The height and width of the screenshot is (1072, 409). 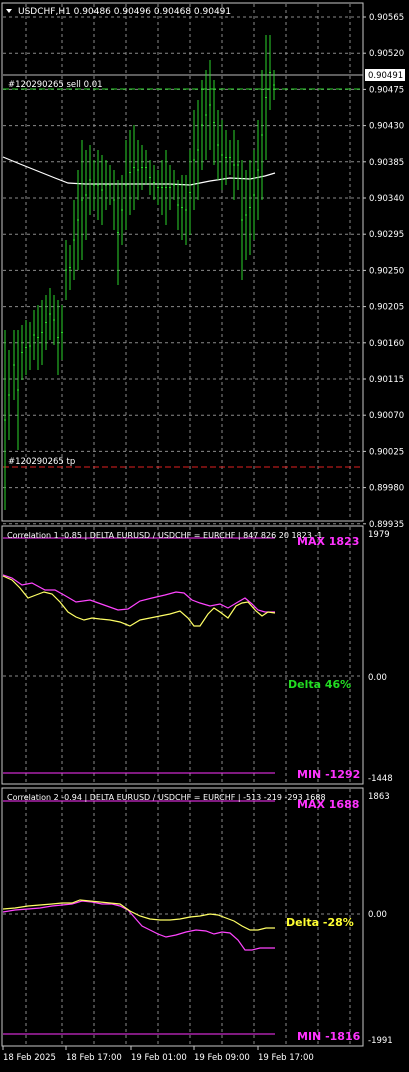 What do you see at coordinates (386, 127) in the screenshot?
I see `price-level-label: 0.90430` at bounding box center [386, 127].